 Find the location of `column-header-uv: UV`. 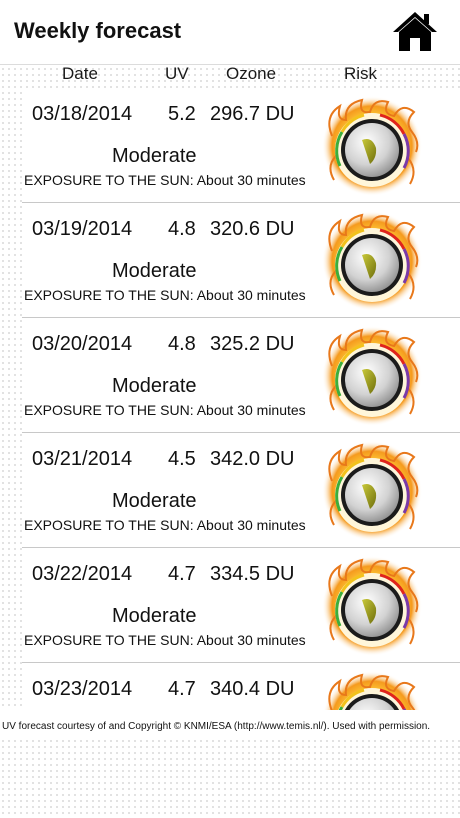

column-header-uv: UV is located at coordinates (177, 73).